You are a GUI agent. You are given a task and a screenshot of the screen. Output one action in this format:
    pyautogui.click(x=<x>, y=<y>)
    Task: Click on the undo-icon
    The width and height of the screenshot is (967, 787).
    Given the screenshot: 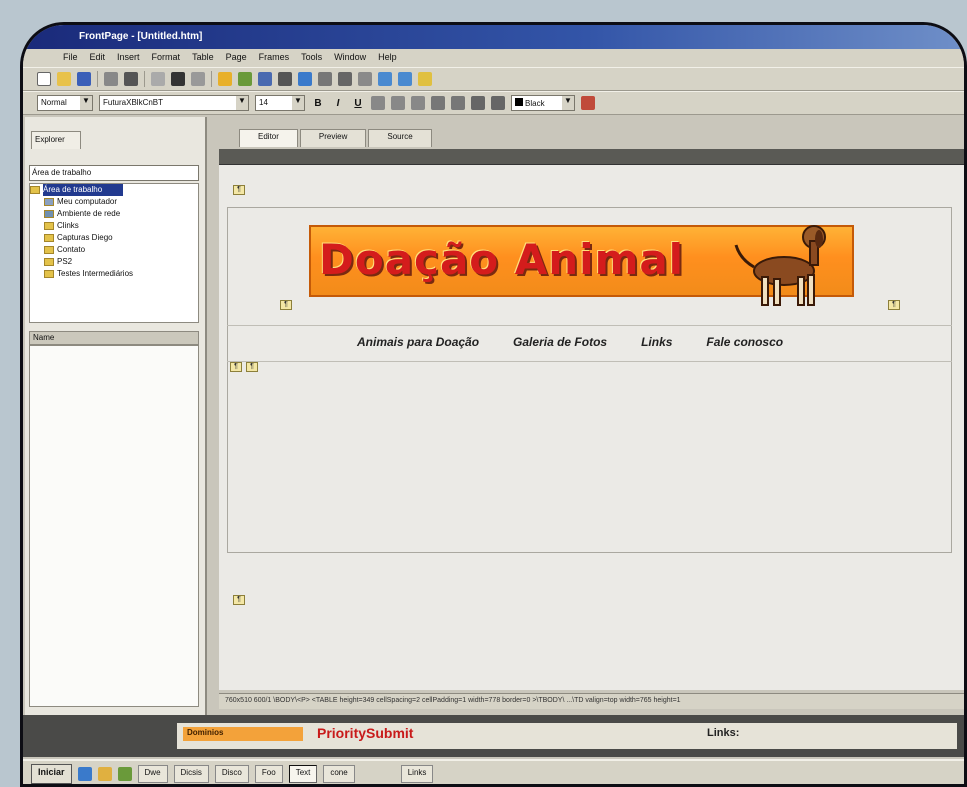 What is the action you would take?
    pyautogui.click(x=198, y=79)
    